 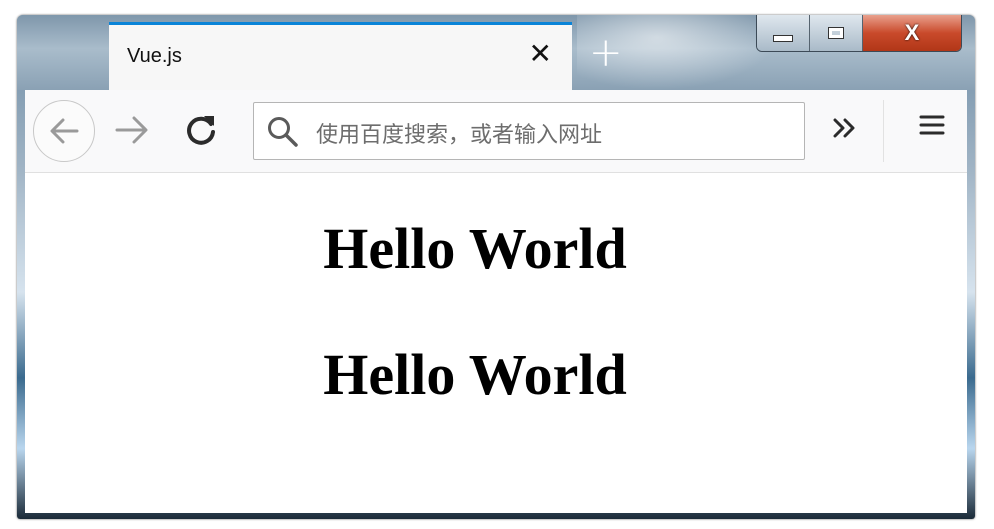 I want to click on forward-button, so click(x=132, y=132).